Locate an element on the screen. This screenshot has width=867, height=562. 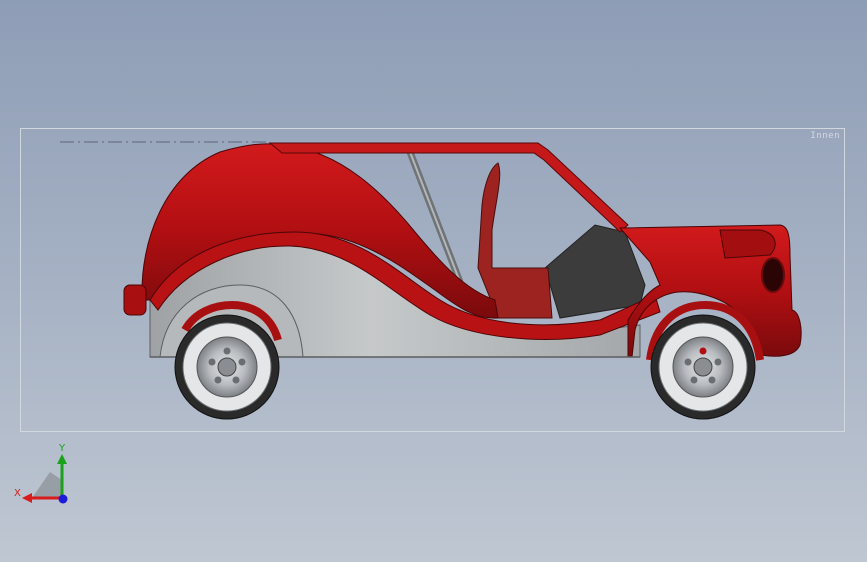
rear-bumper is located at coordinates (135, 300).